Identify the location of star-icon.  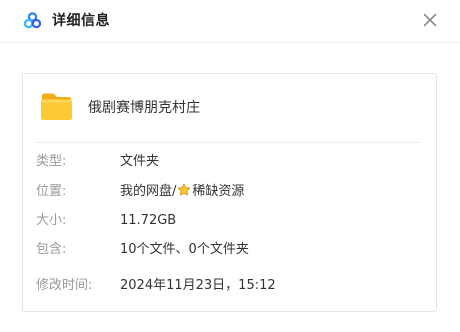
(184, 189).